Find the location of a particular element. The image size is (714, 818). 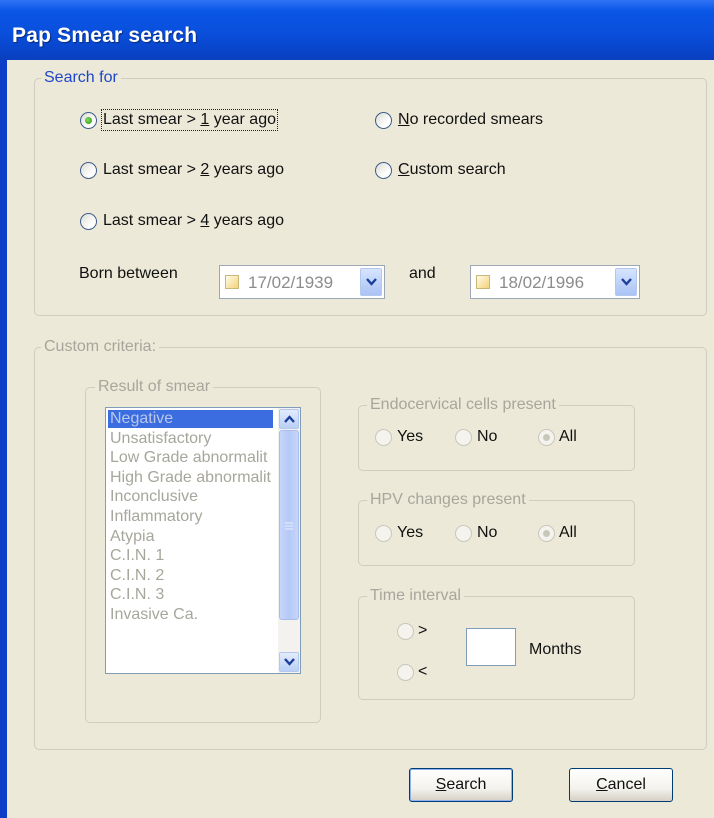

search-button: Search is located at coordinates (461, 785).